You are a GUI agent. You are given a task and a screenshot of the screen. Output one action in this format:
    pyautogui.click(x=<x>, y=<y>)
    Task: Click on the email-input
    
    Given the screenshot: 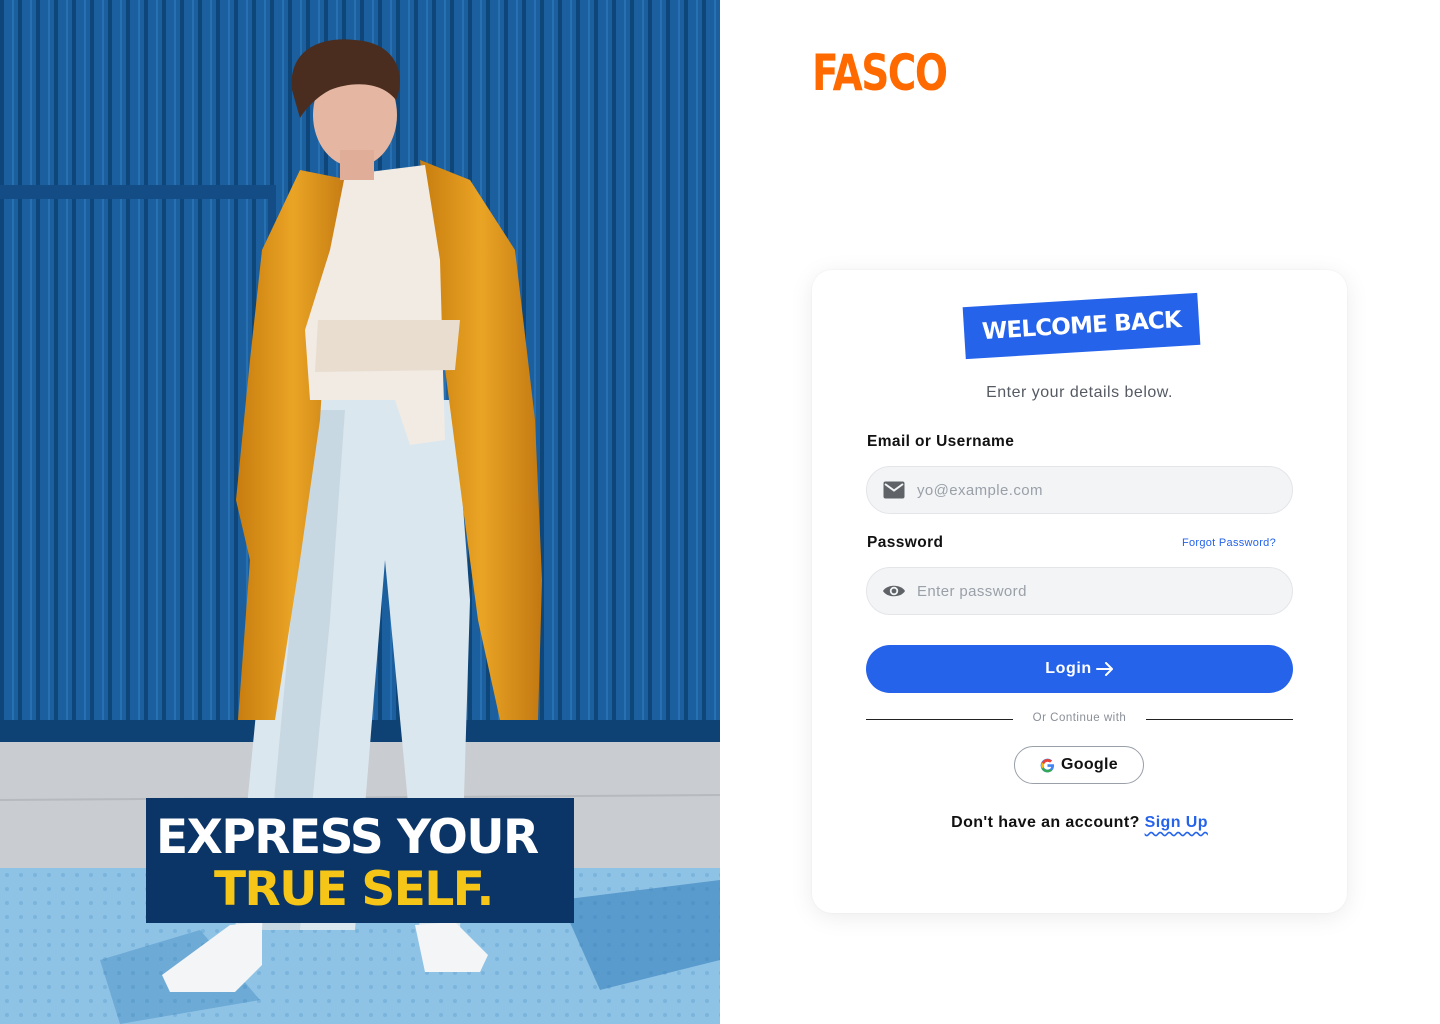 What is the action you would take?
    pyautogui.click(x=1097, y=490)
    